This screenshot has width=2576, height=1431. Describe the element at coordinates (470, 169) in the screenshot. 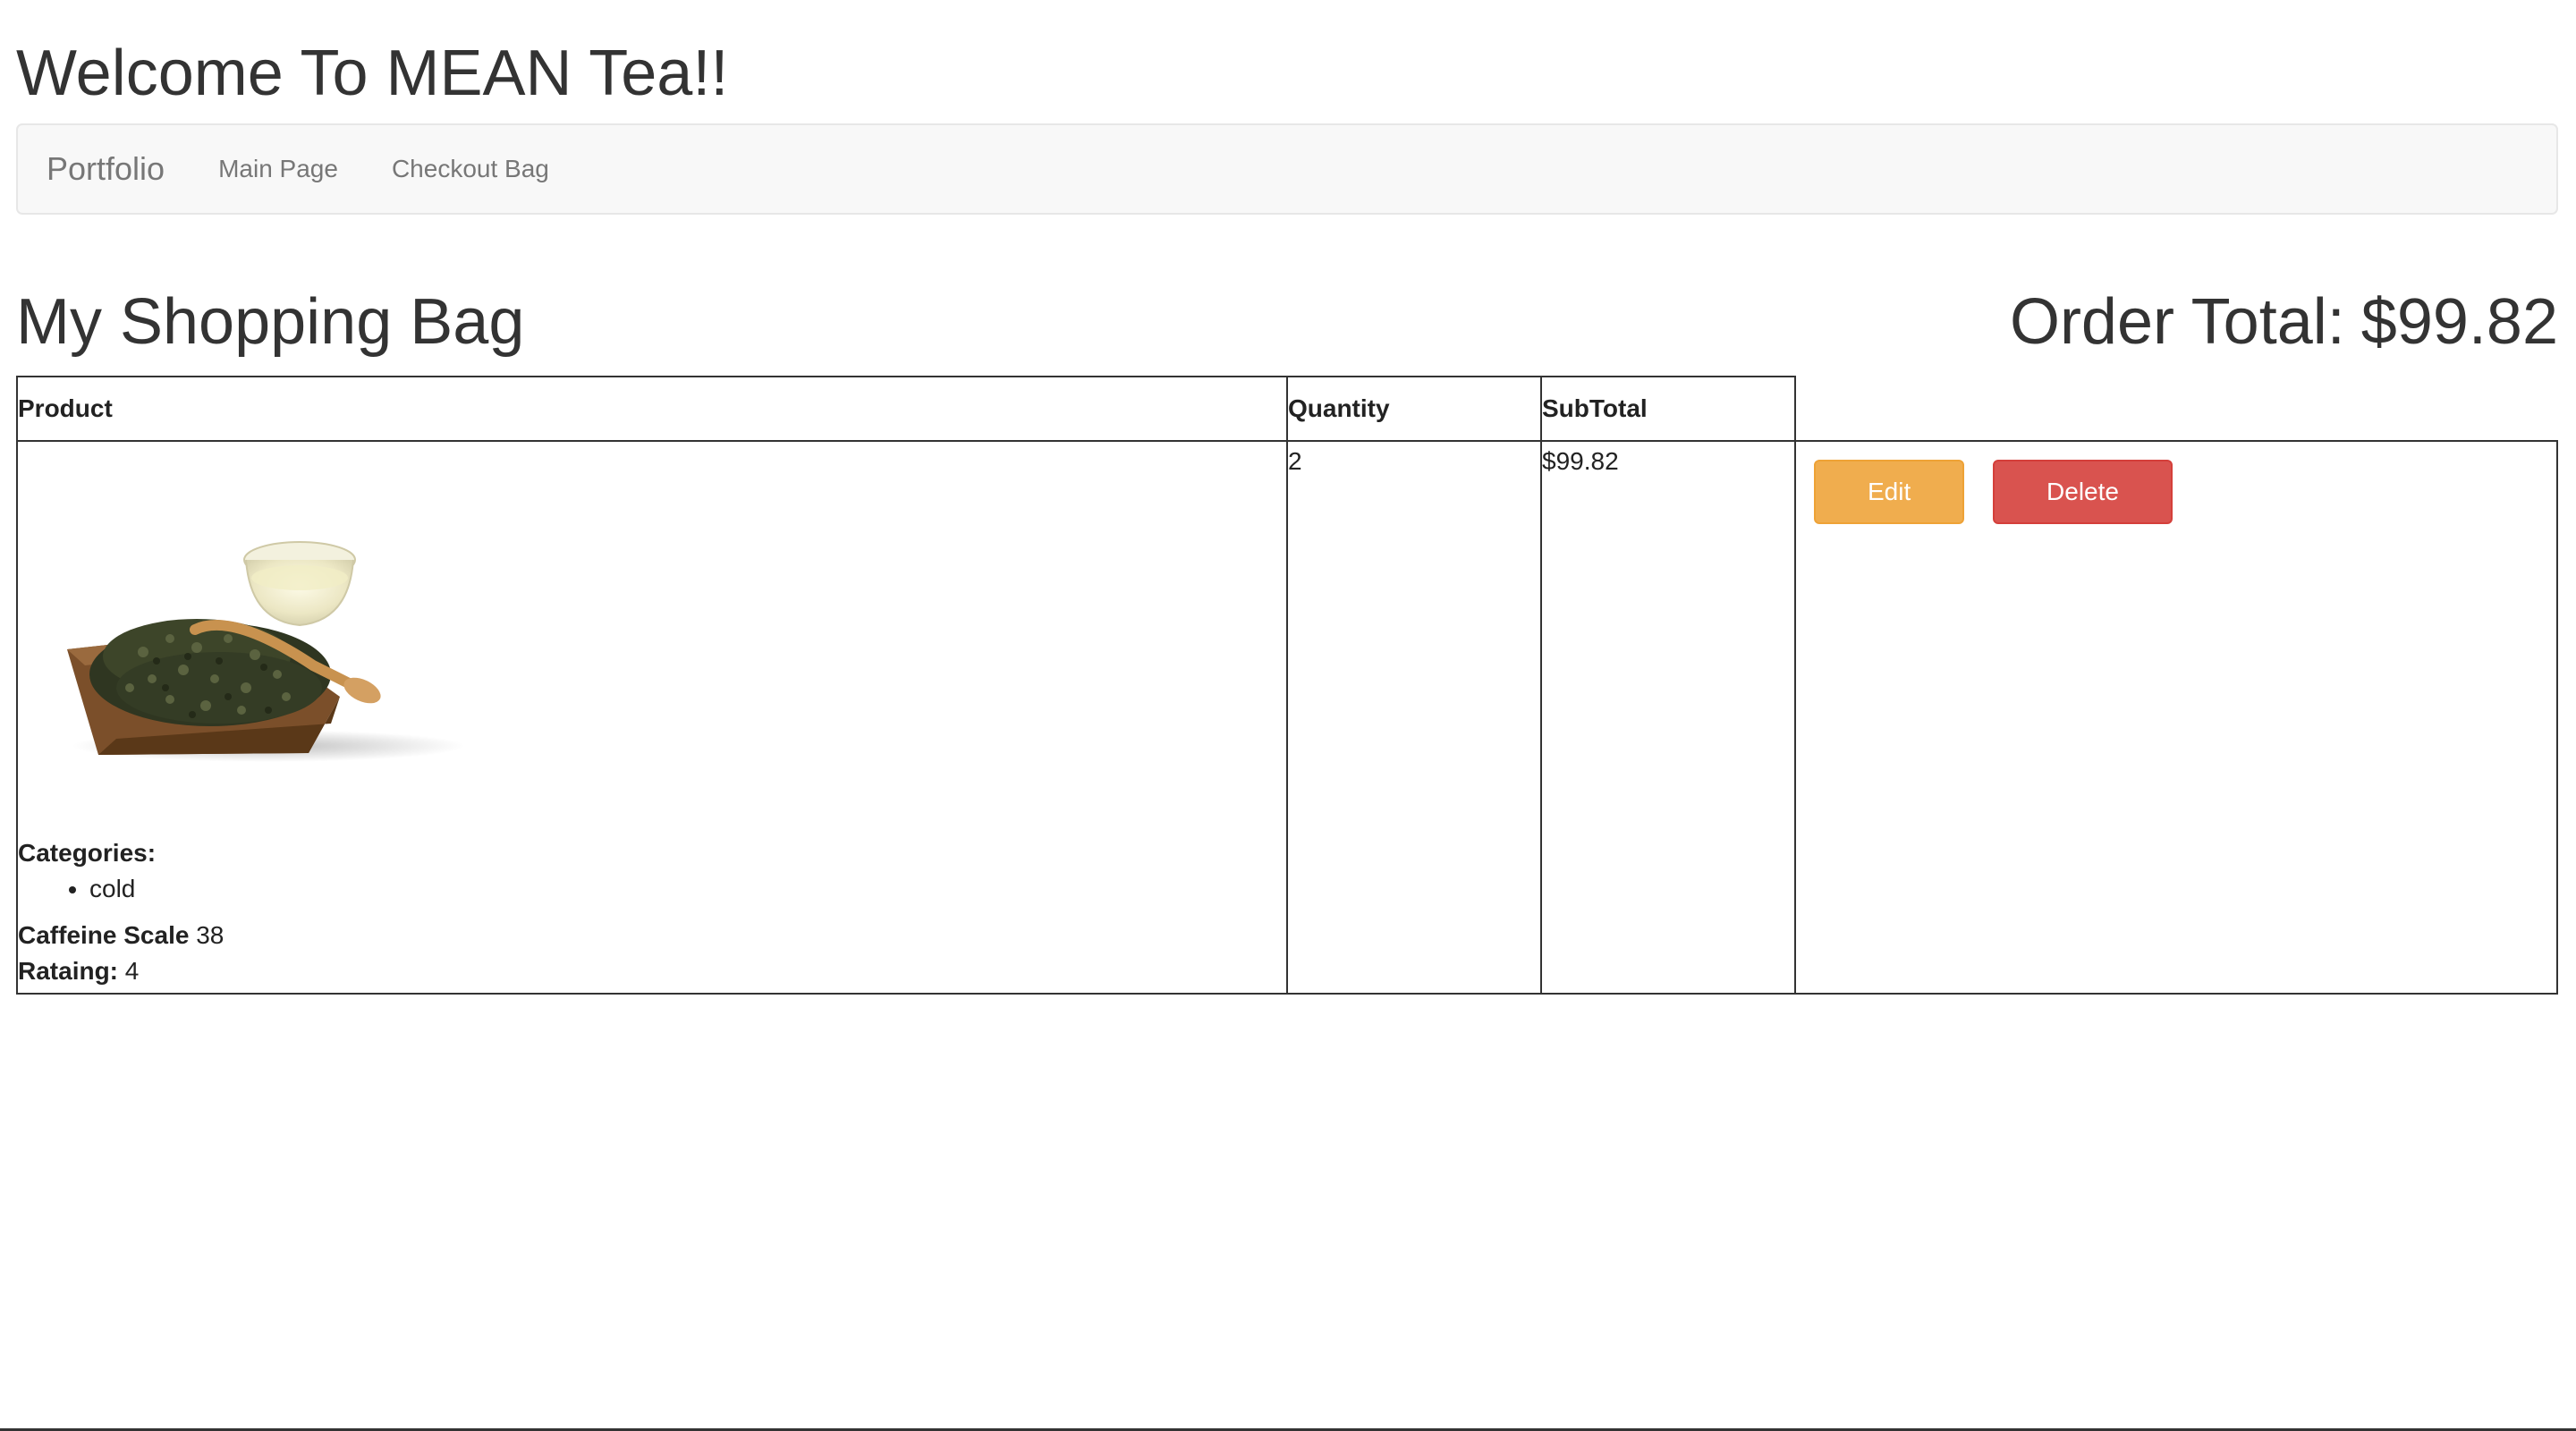

I see `nav-link-checkout-bag: Checkout Bag` at that location.